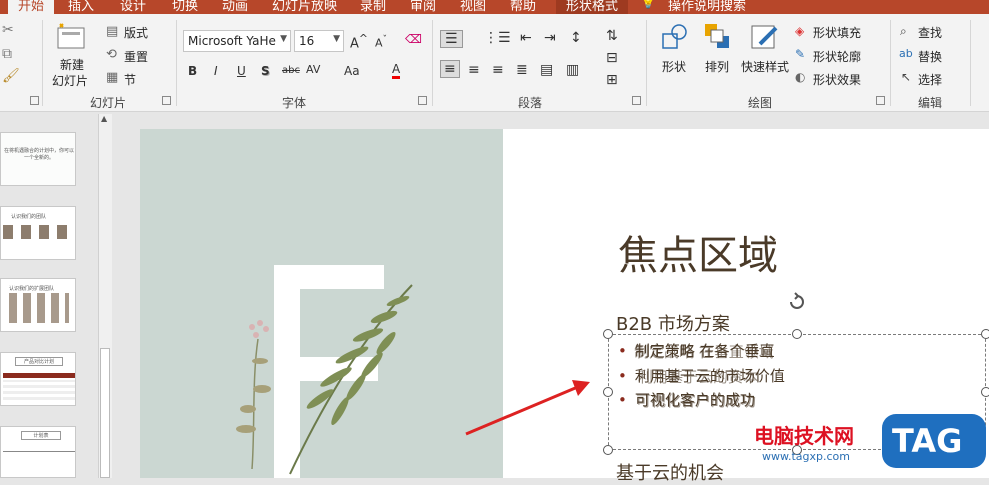  I want to click on tab-home: 开始, so click(31, 7).